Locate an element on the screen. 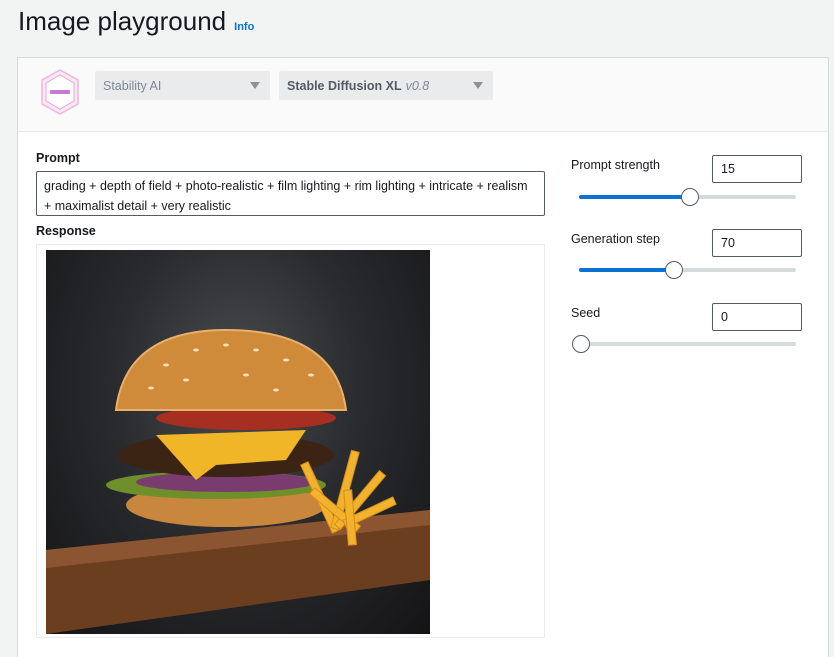 This screenshot has width=834, height=657. seed-slider is located at coordinates (684, 344).